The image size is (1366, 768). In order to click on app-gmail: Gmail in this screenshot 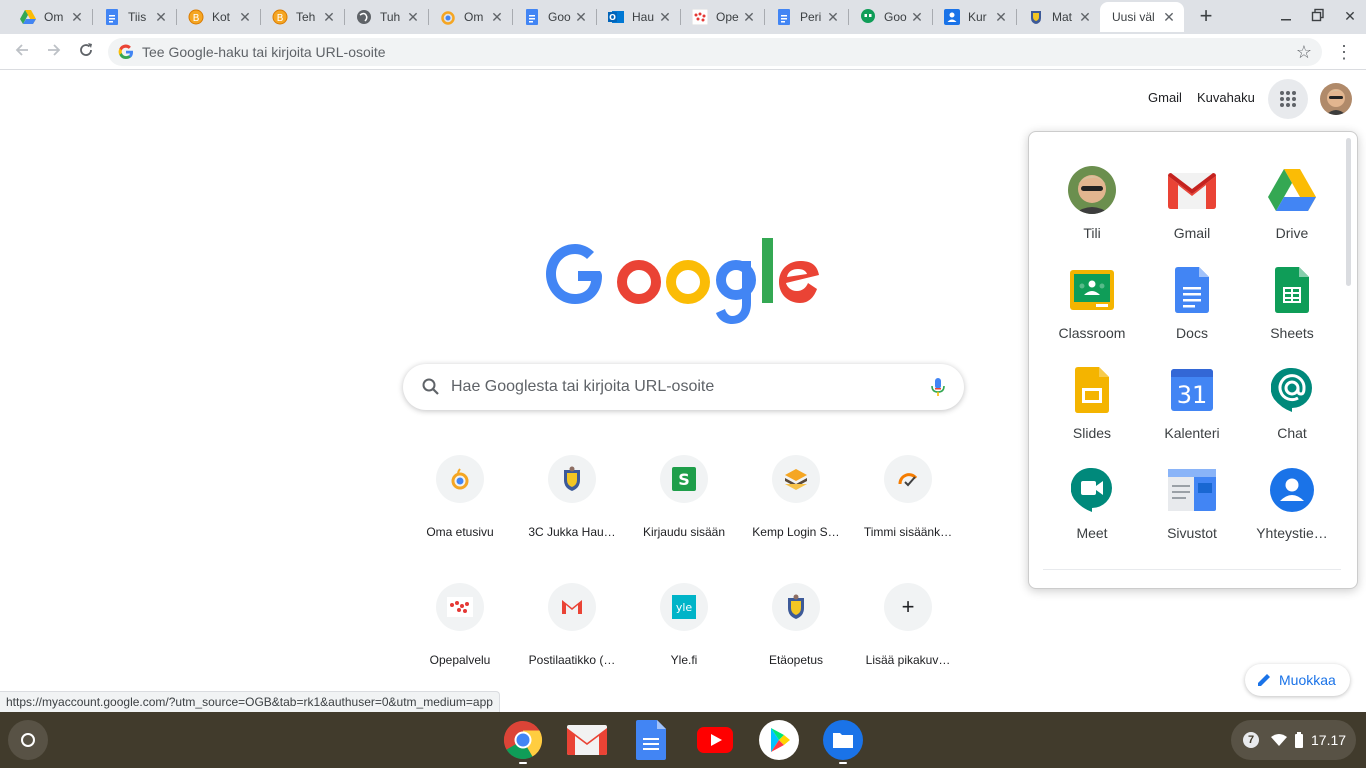, I will do `click(1192, 208)`.